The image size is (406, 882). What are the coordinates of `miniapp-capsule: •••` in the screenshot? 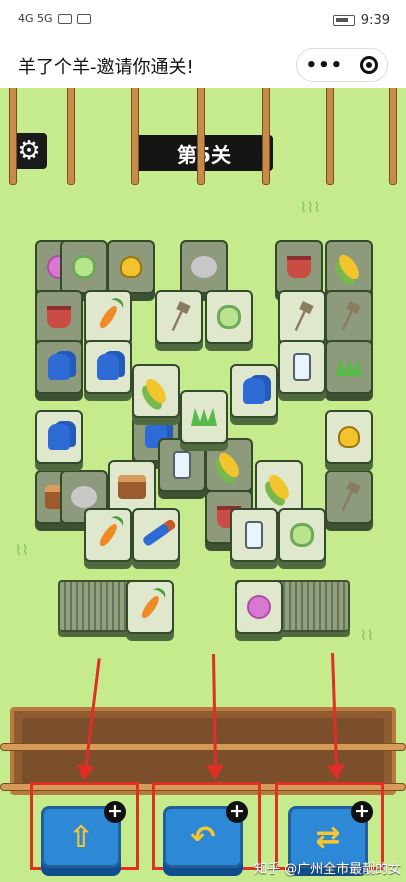 It's located at (342, 65).